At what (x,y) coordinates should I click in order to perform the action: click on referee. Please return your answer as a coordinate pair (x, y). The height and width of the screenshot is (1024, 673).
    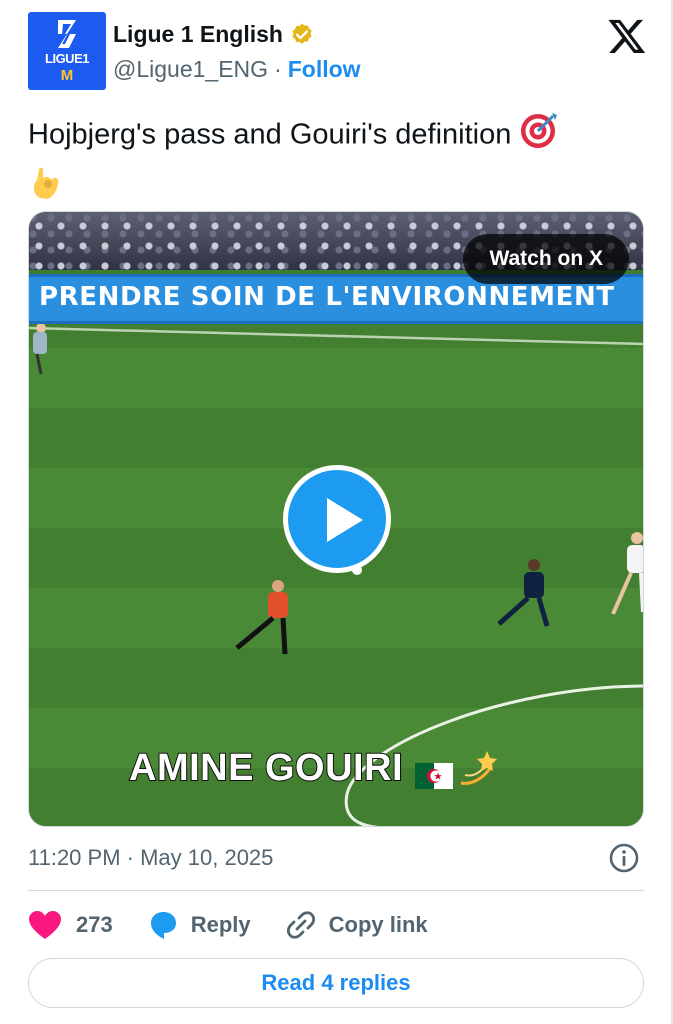
    Looking at the image, I should click on (261, 617).